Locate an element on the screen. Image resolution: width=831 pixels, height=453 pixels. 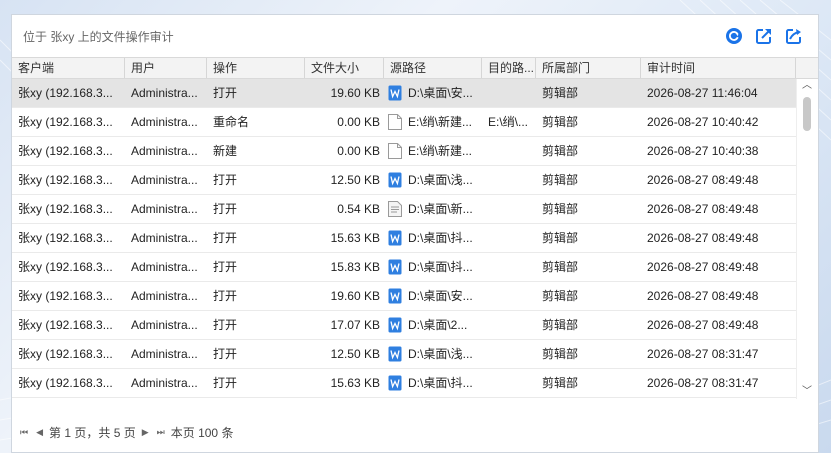
vertical-scrollbar: ︿ ﹀ is located at coordinates (806, 239).